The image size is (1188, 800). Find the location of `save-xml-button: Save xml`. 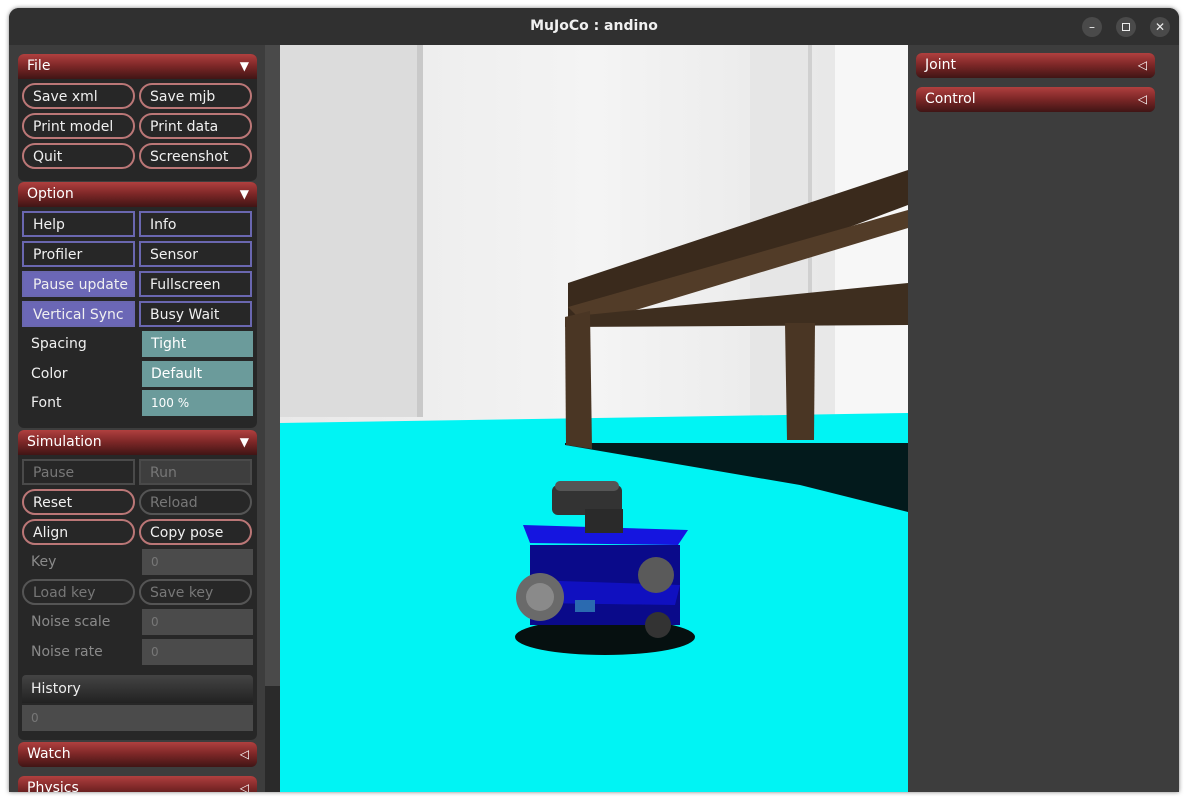

save-xml-button: Save xml is located at coordinates (78, 96).